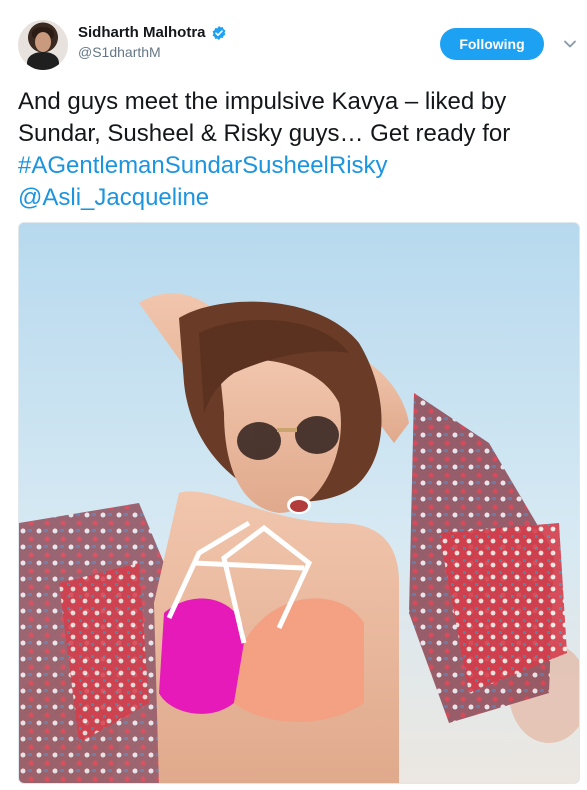  What do you see at coordinates (297, 46) in the screenshot?
I see `tweet-header: Sidharth Malhotra @S1dharthM Following` at bounding box center [297, 46].